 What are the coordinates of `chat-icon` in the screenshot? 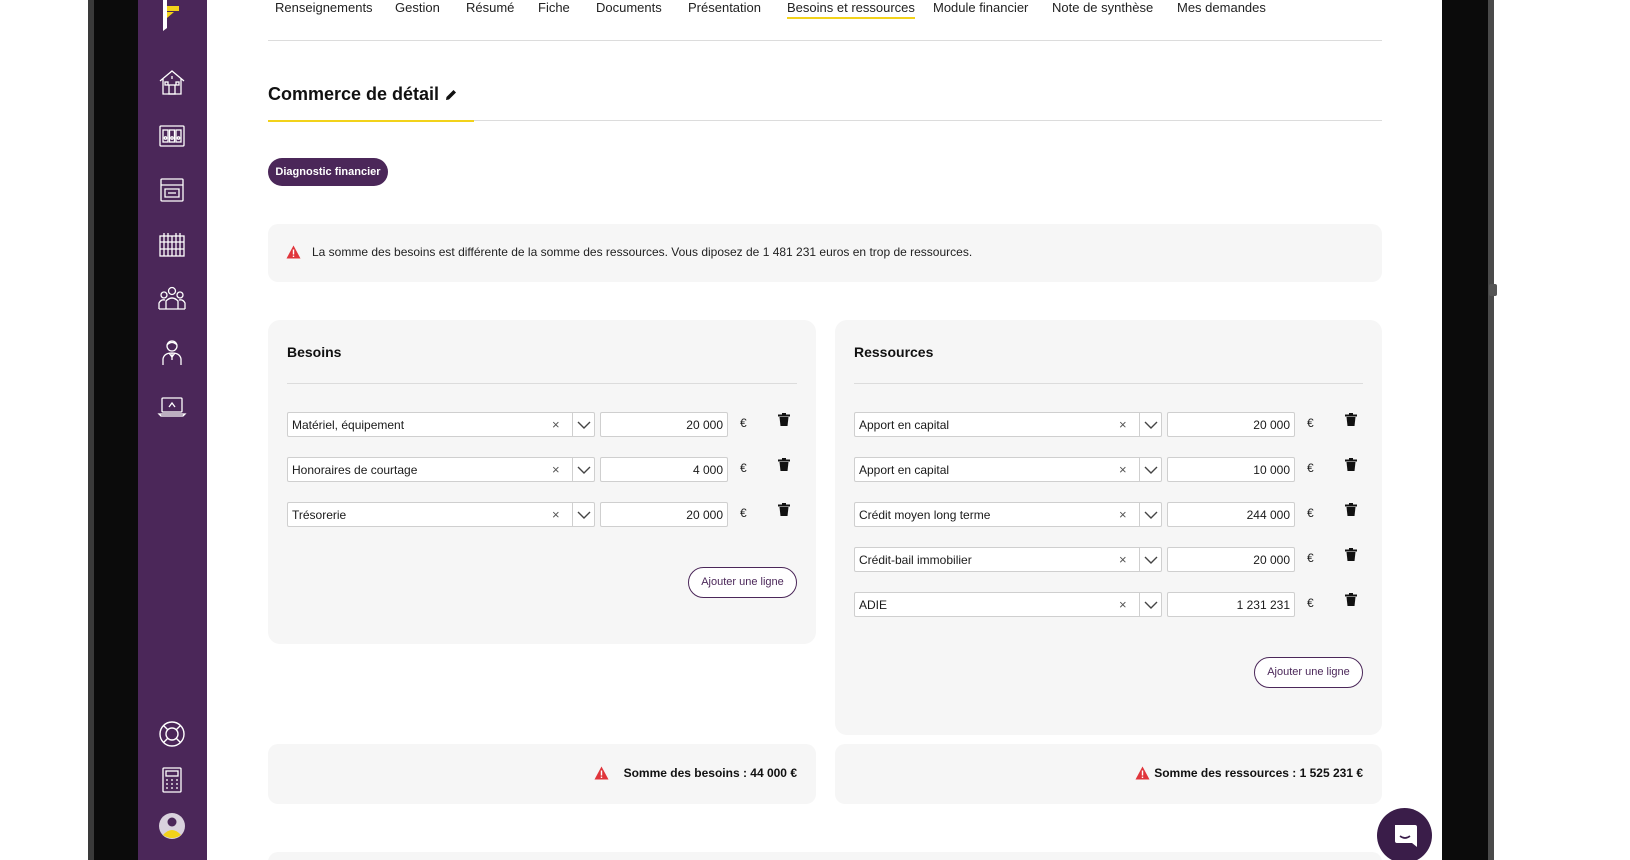 It's located at (1405, 835).